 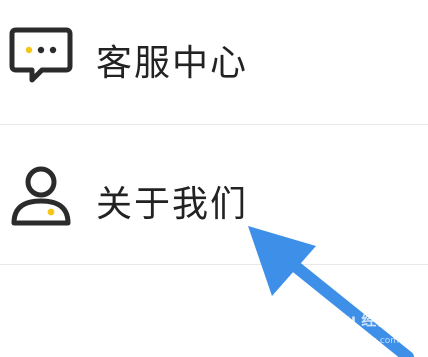 What do you see at coordinates (172, 63) in the screenshot?
I see `menu-item-label: 客服中心` at bounding box center [172, 63].